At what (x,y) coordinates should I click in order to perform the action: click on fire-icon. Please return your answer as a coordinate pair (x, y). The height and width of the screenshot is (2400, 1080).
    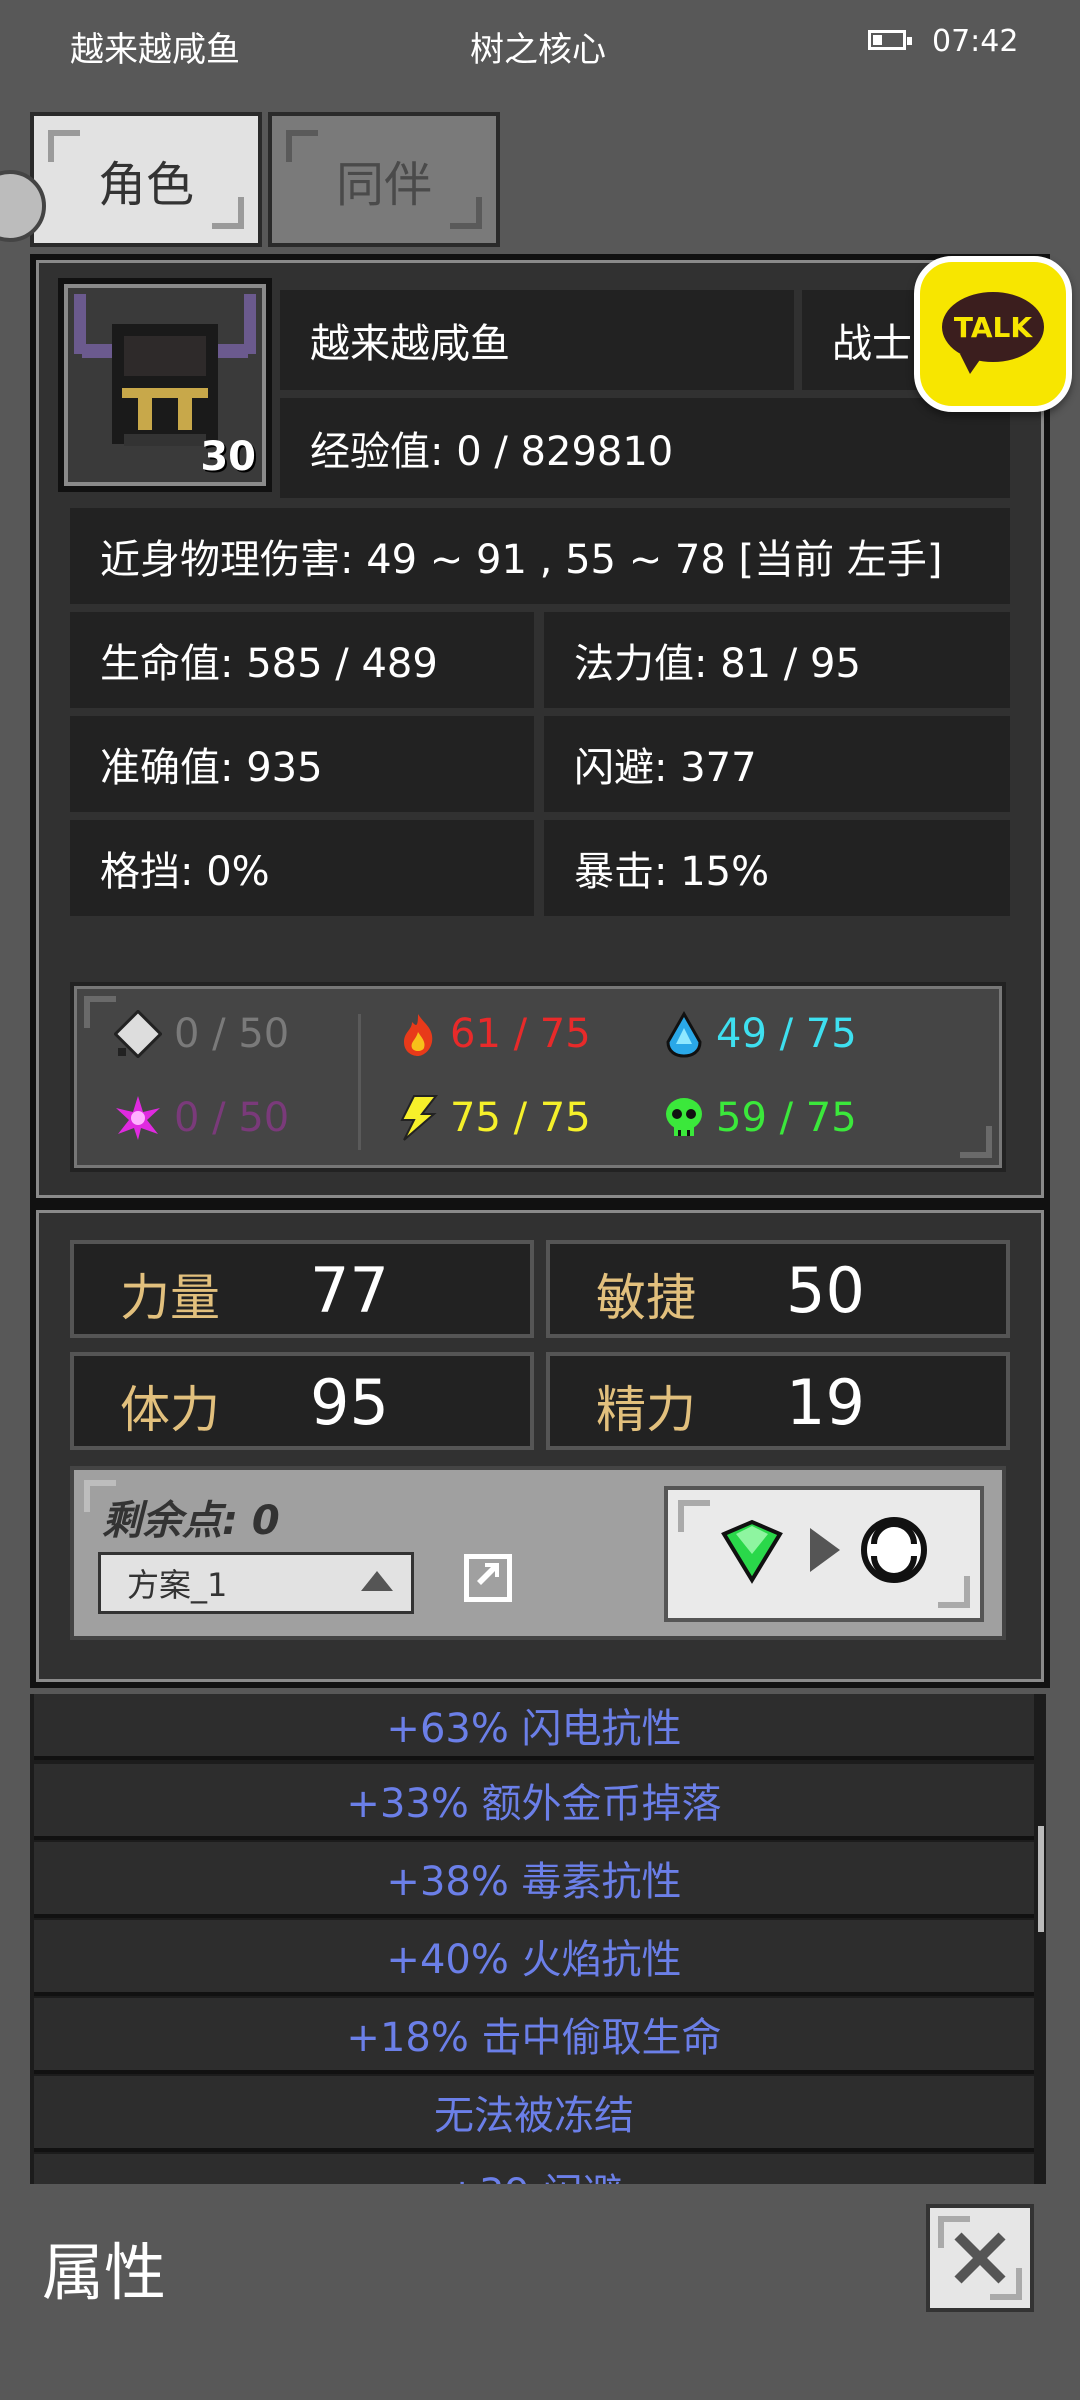
    Looking at the image, I should click on (418, 1035).